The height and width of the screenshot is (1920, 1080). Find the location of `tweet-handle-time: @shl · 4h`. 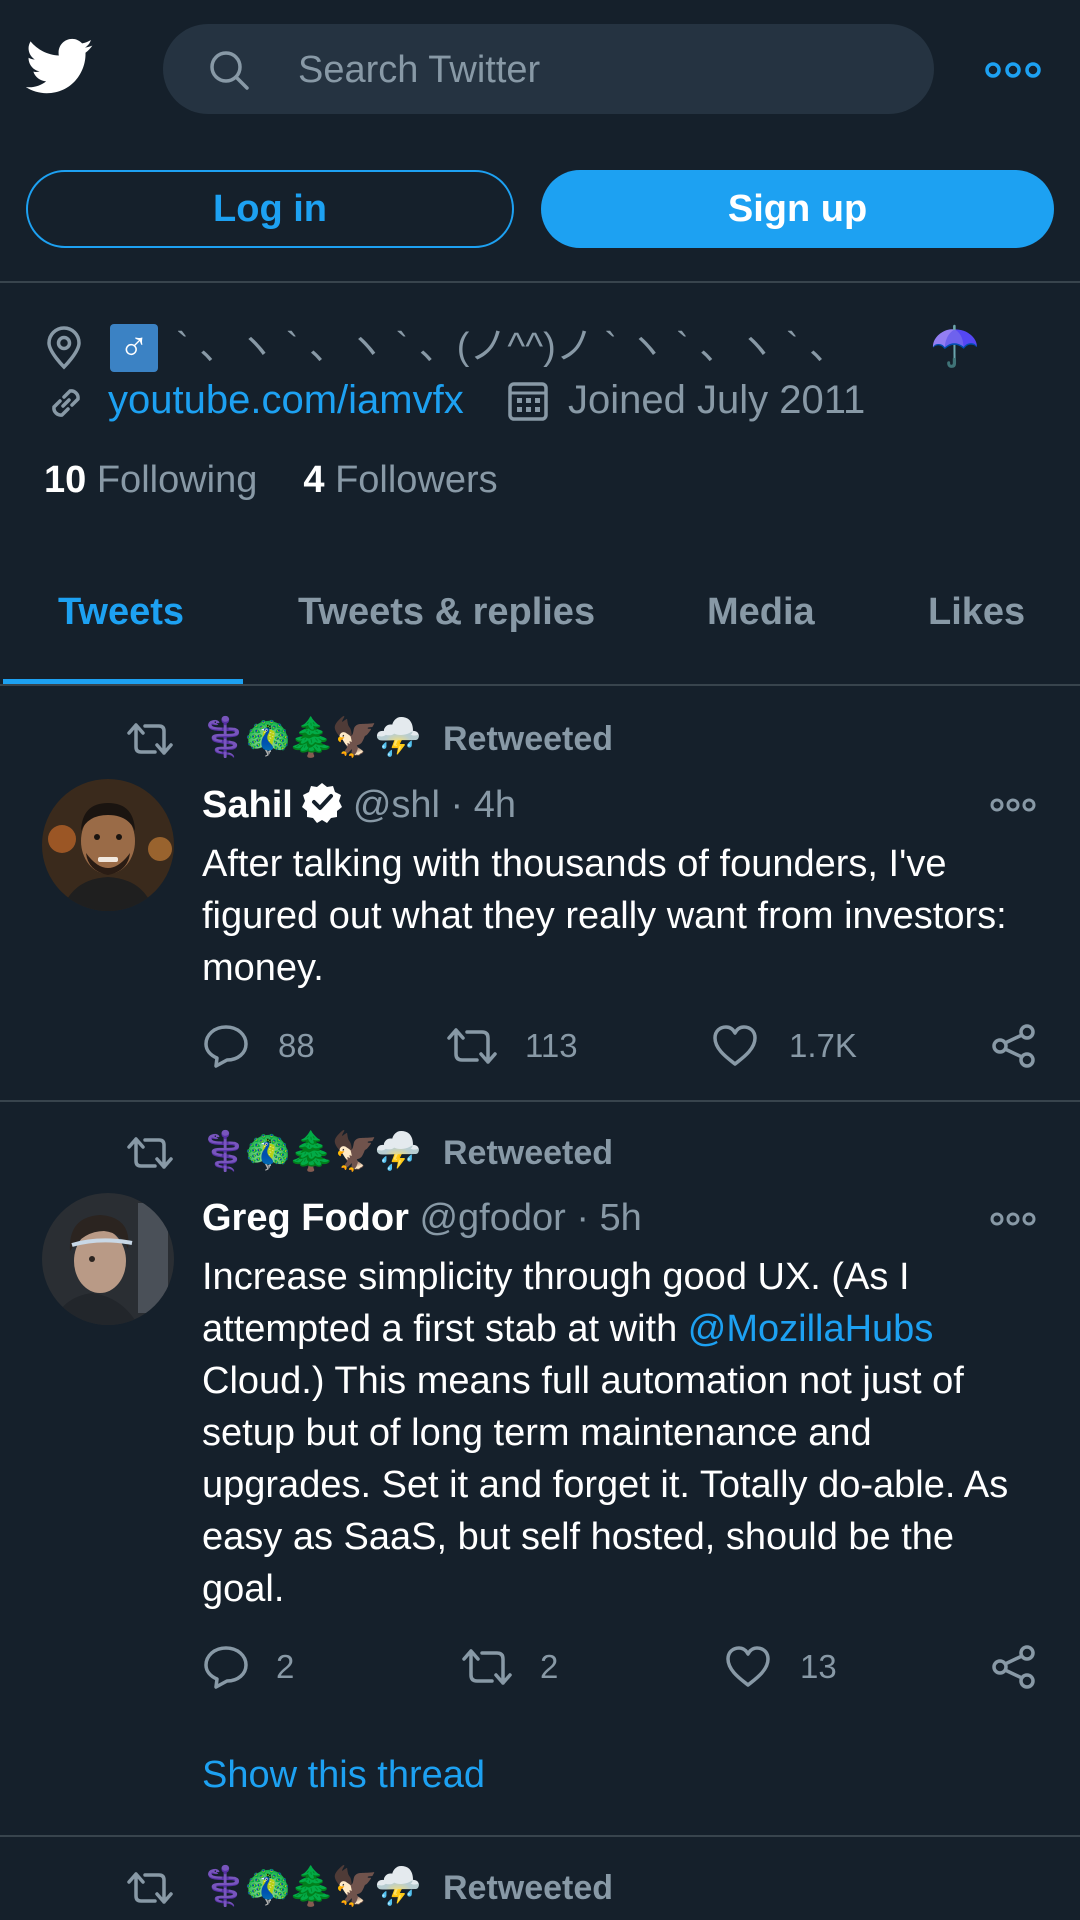

tweet-handle-time: @shl · 4h is located at coordinates (434, 805).